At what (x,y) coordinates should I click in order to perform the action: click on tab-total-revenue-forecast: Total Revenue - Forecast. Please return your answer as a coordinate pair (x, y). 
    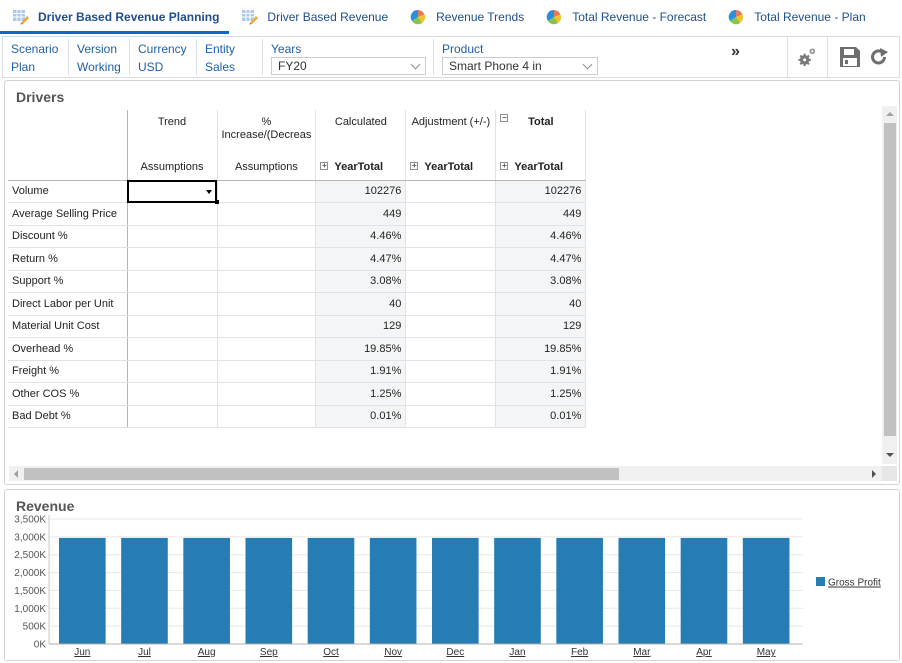
    Looking at the image, I should click on (625, 17).